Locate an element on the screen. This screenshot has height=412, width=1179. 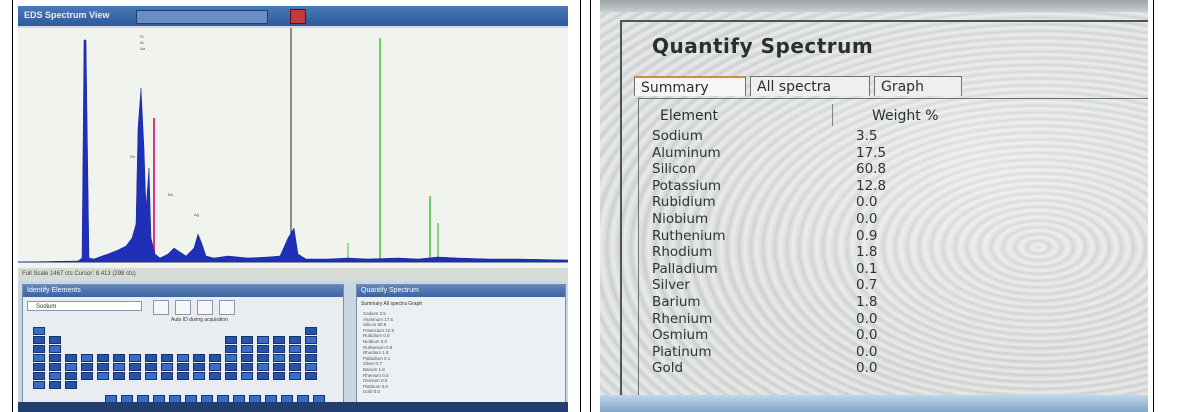
row-element-name: Rhodium is located at coordinates (682, 252).